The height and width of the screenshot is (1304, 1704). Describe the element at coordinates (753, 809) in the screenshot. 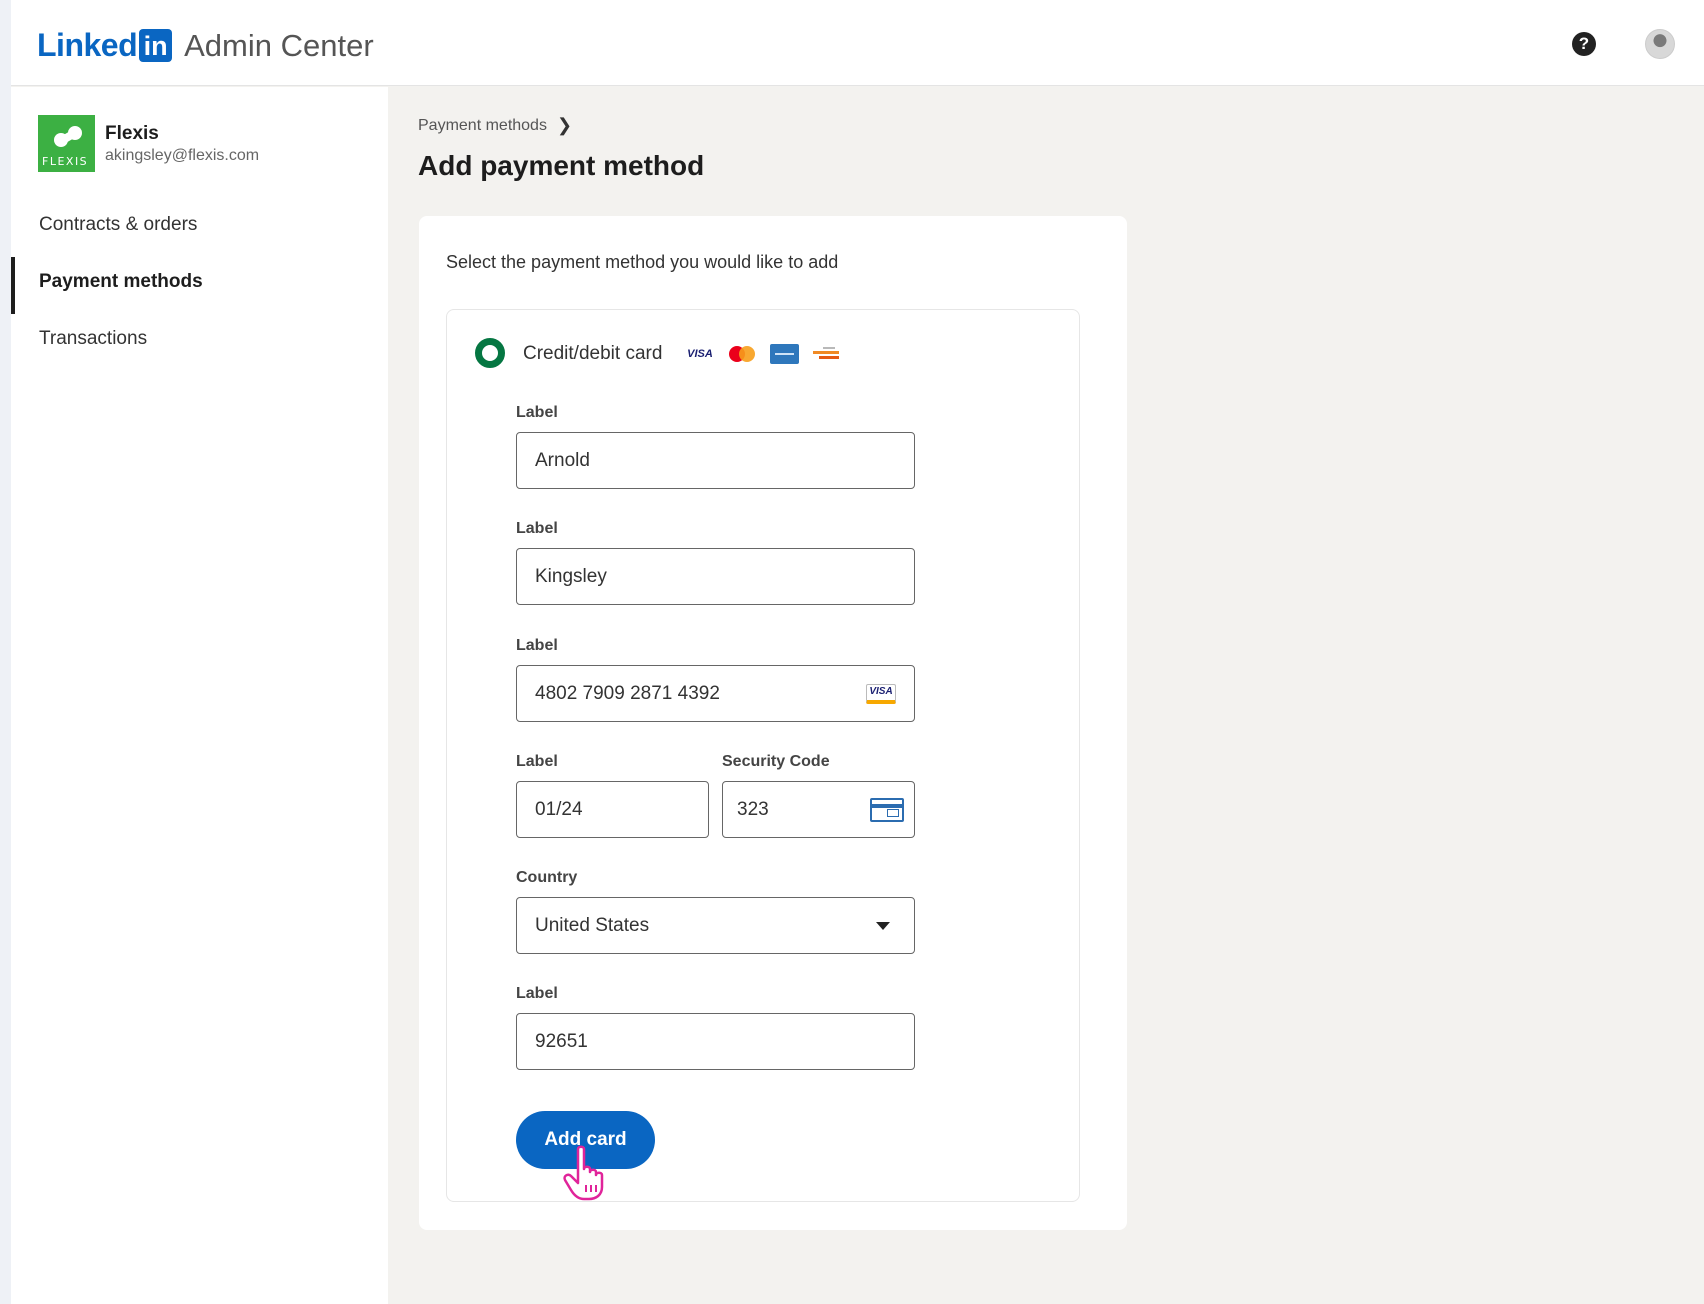

I see `security-code-value: 323` at that location.